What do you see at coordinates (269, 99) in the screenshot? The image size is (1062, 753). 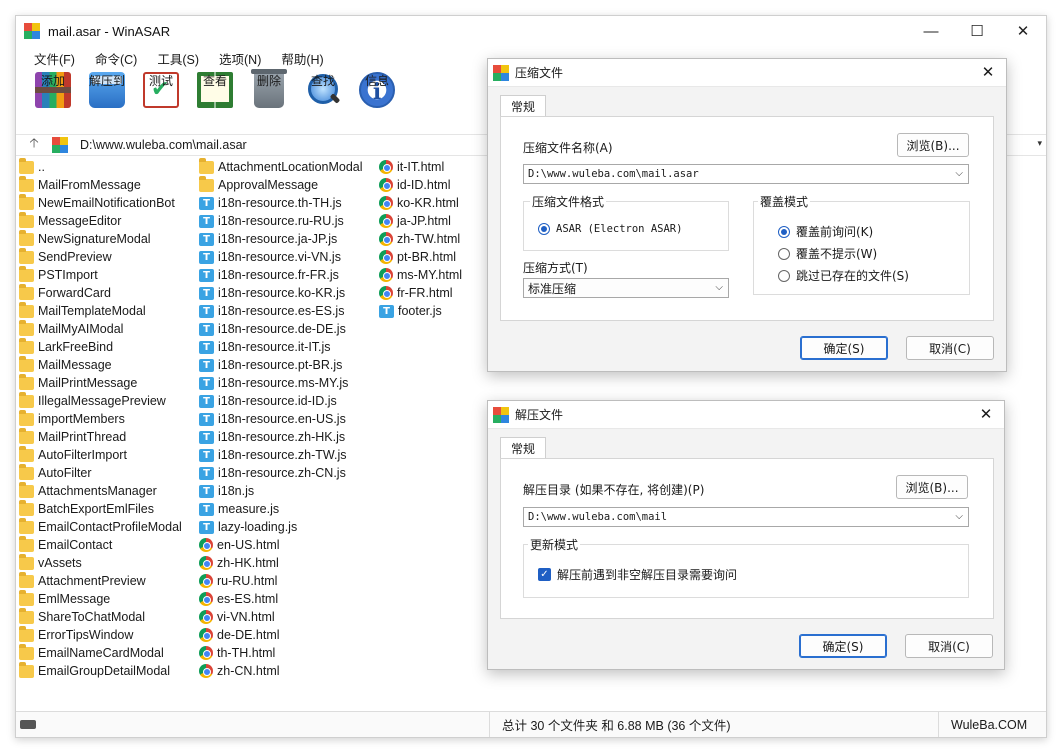 I see `delete-button: 删除` at bounding box center [269, 99].